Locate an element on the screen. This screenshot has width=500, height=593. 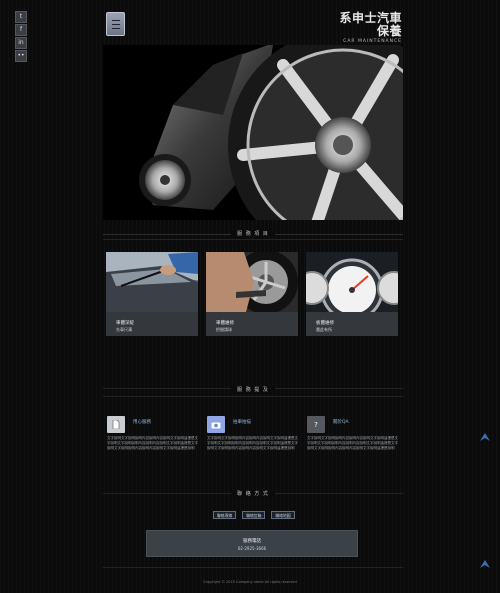
services-section-title: 服 務 項 目 is located at coordinates (253, 234).